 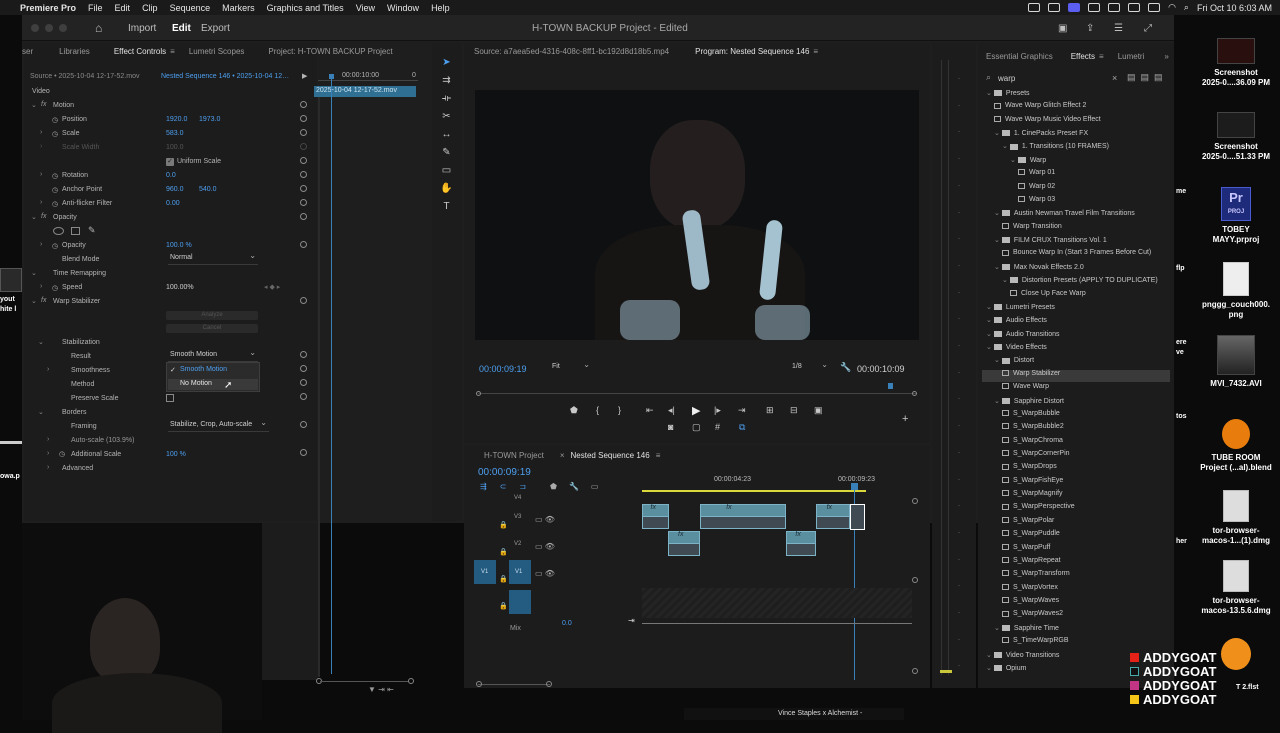 What do you see at coordinates (403, 8) in the screenshot?
I see `menu-window: Window` at bounding box center [403, 8].